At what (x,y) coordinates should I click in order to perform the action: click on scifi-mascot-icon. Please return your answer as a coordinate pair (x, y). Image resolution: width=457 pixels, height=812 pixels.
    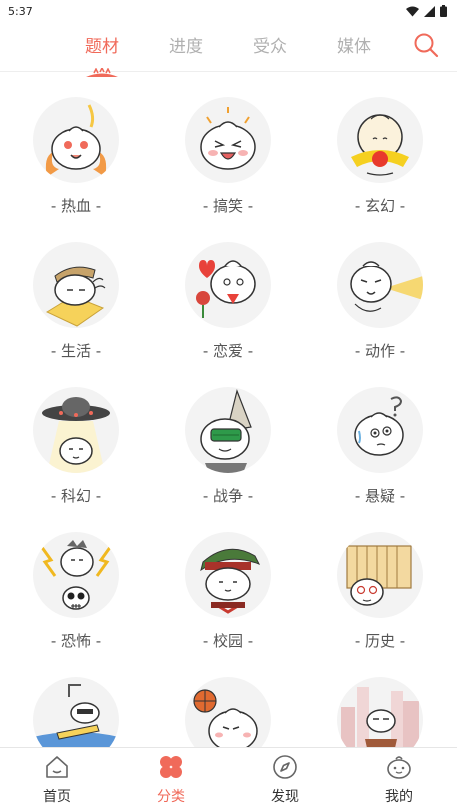
    Looking at the image, I should click on (76, 430).